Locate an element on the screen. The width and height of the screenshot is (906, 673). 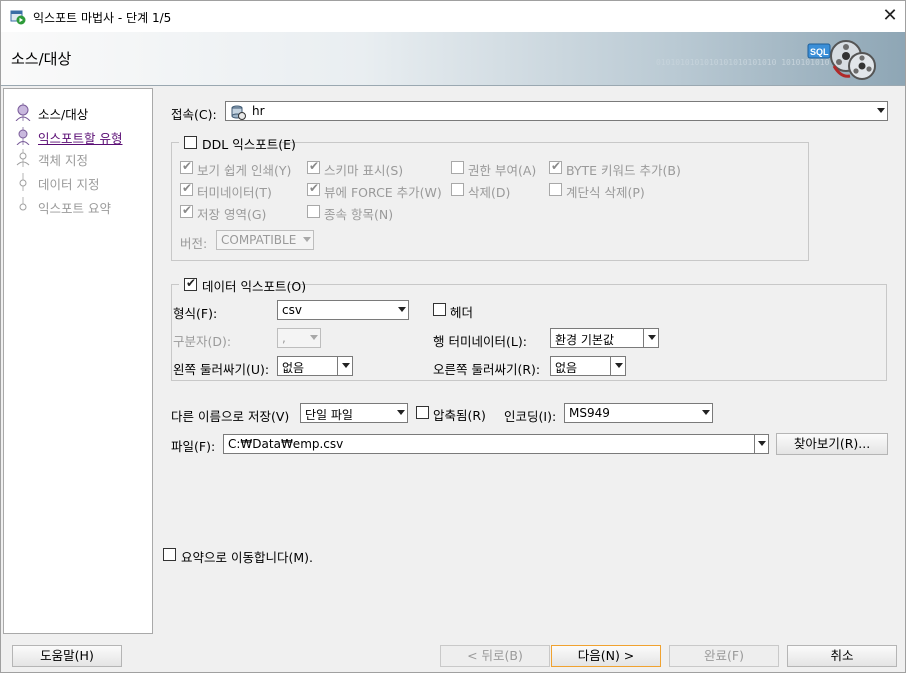
left-enclosure-label: 왼쪽 둘러싸기(U): is located at coordinates (221, 369).